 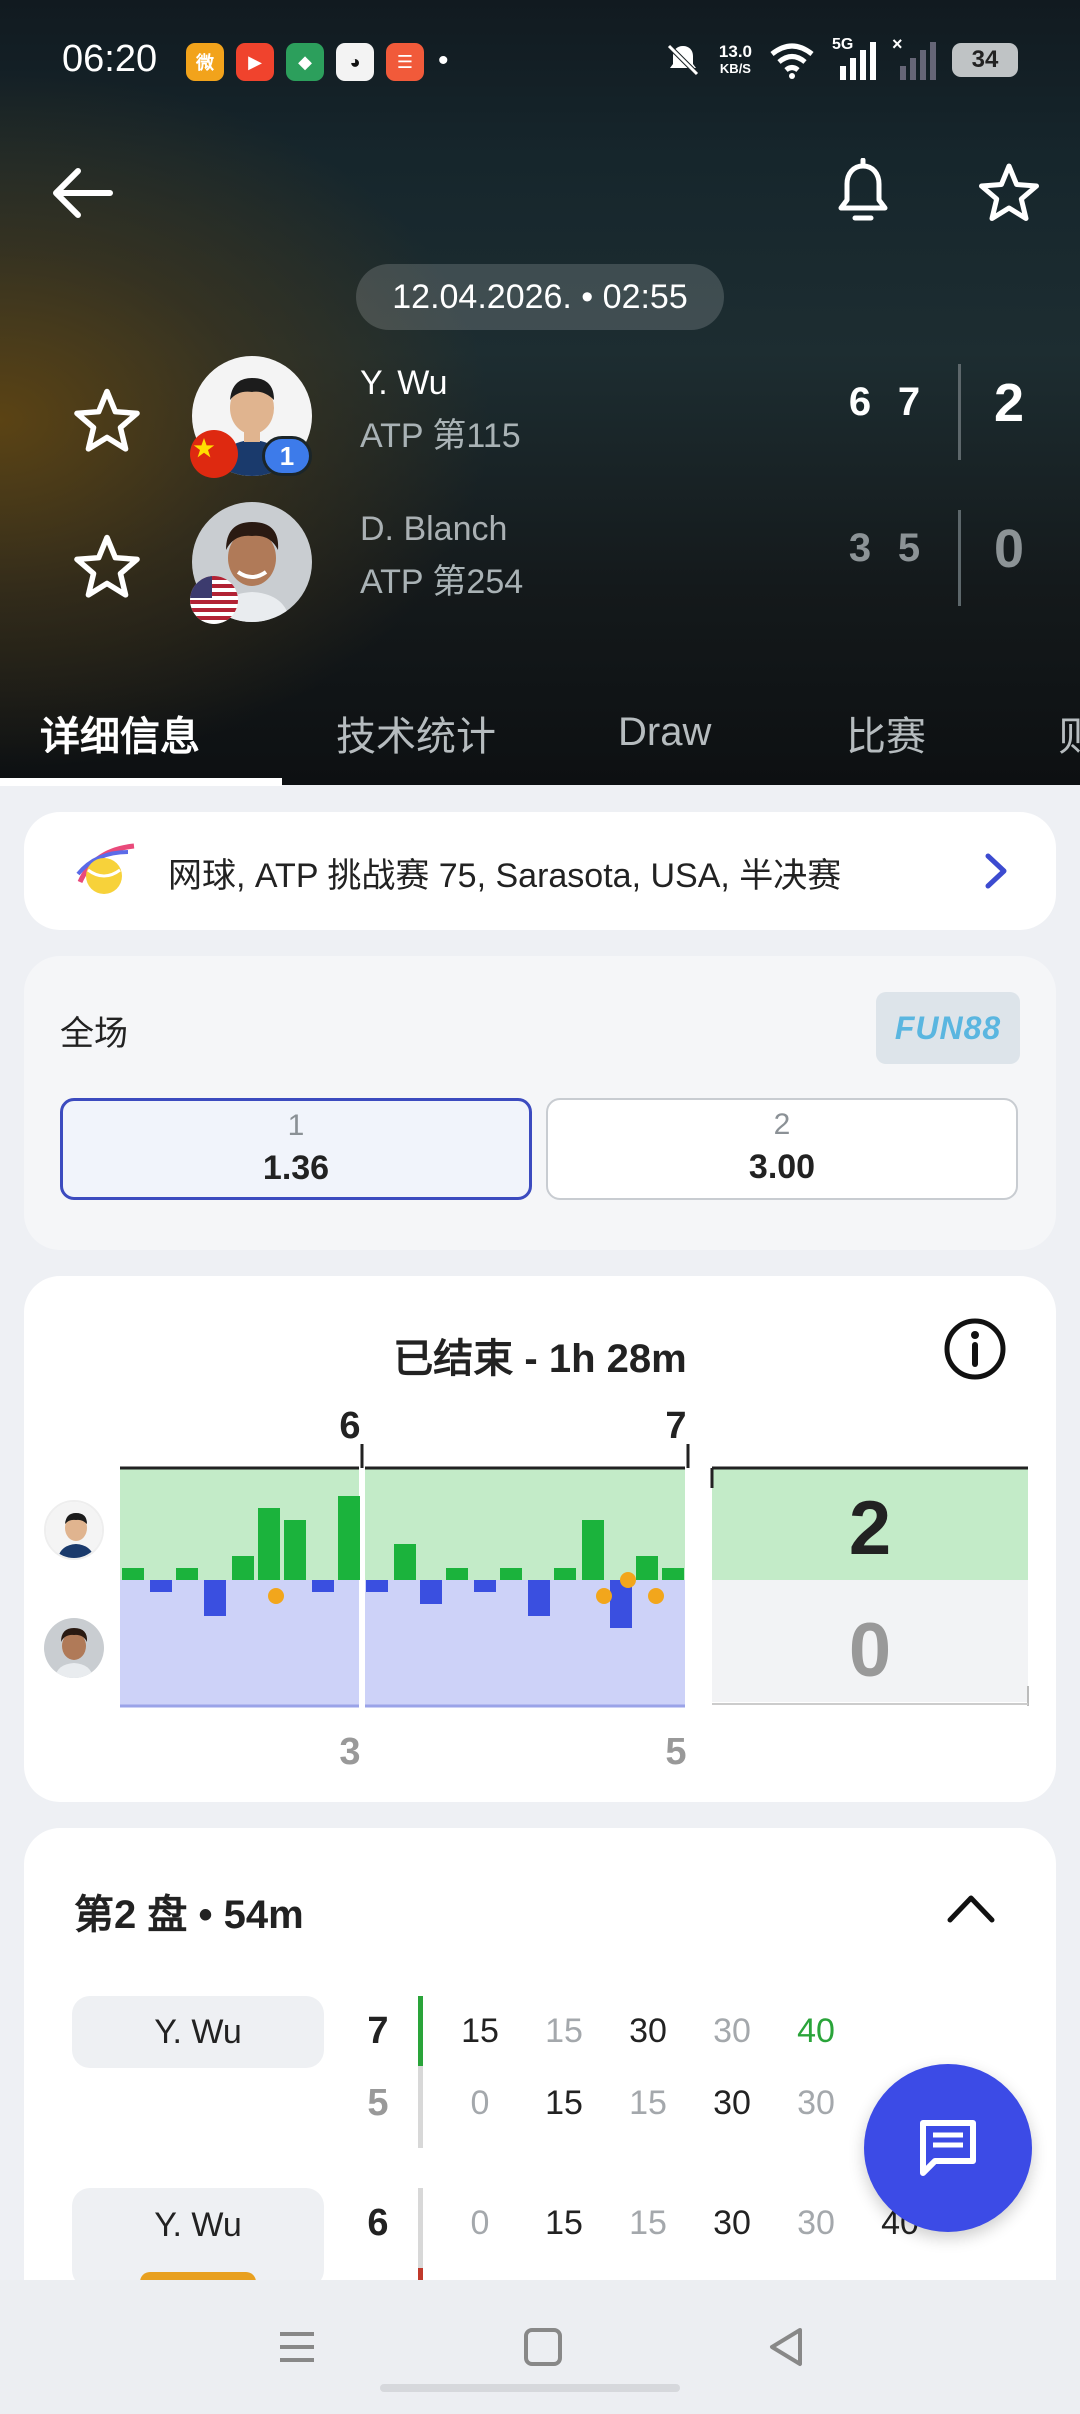 I want to click on home-icon, so click(x=543, y=2347).